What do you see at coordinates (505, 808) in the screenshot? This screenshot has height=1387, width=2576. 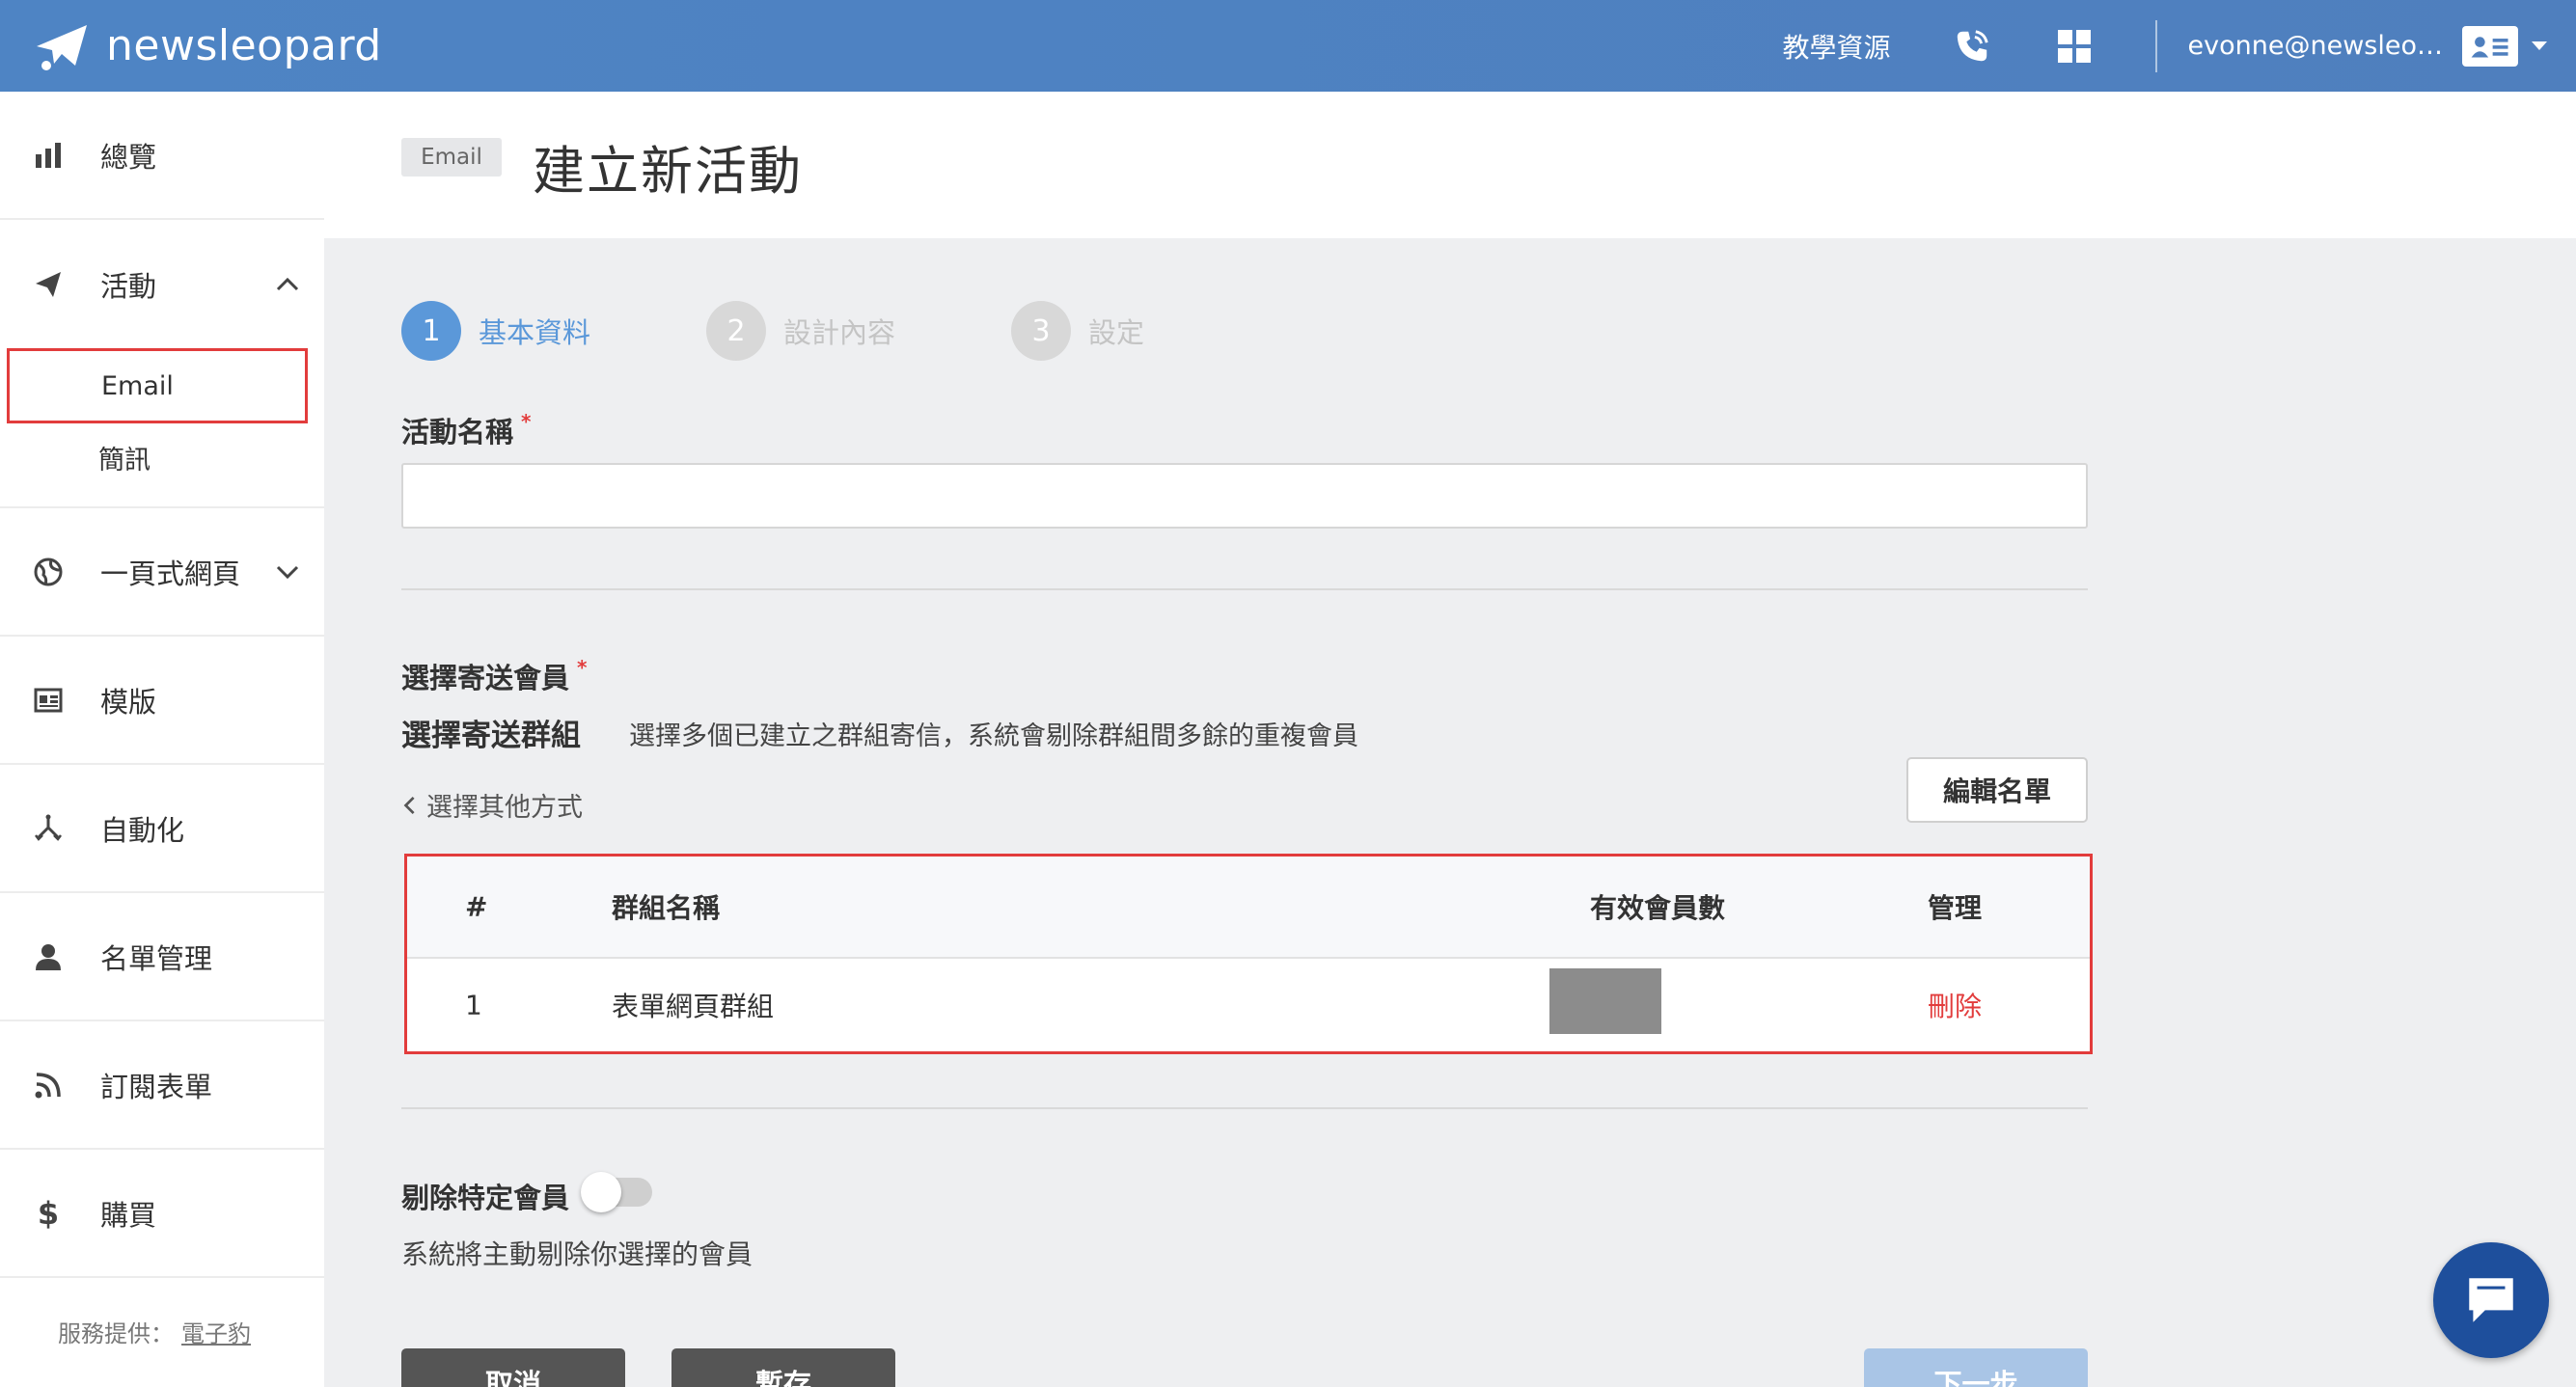 I see `other-method-label: 選擇其他方式` at bounding box center [505, 808].